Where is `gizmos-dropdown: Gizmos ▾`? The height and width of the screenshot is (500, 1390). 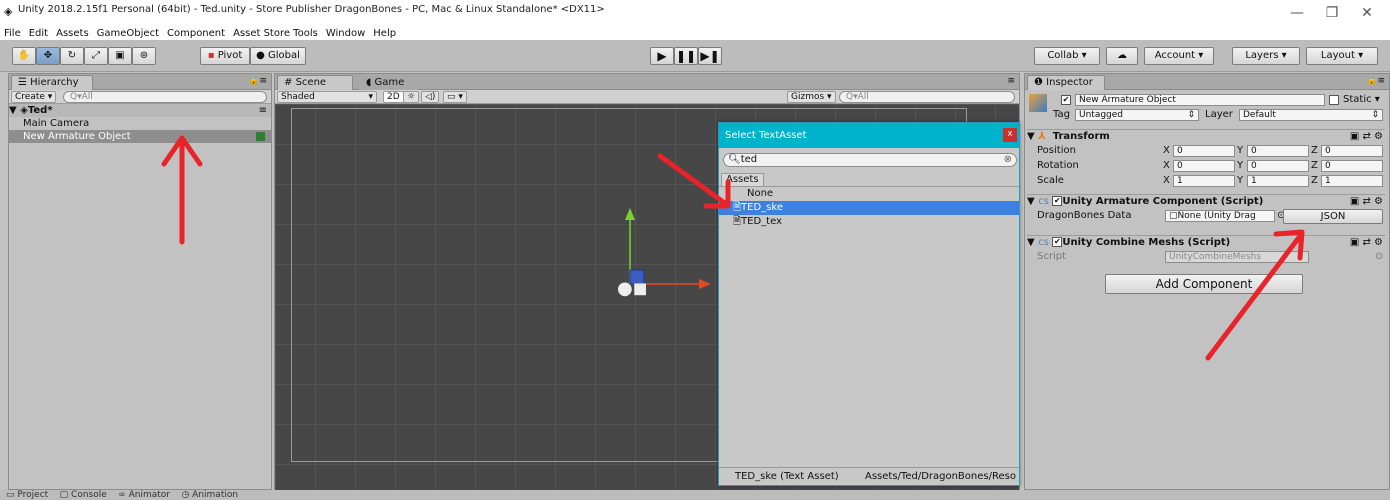
gizmos-dropdown: Gizmos ▾ is located at coordinates (811, 97).